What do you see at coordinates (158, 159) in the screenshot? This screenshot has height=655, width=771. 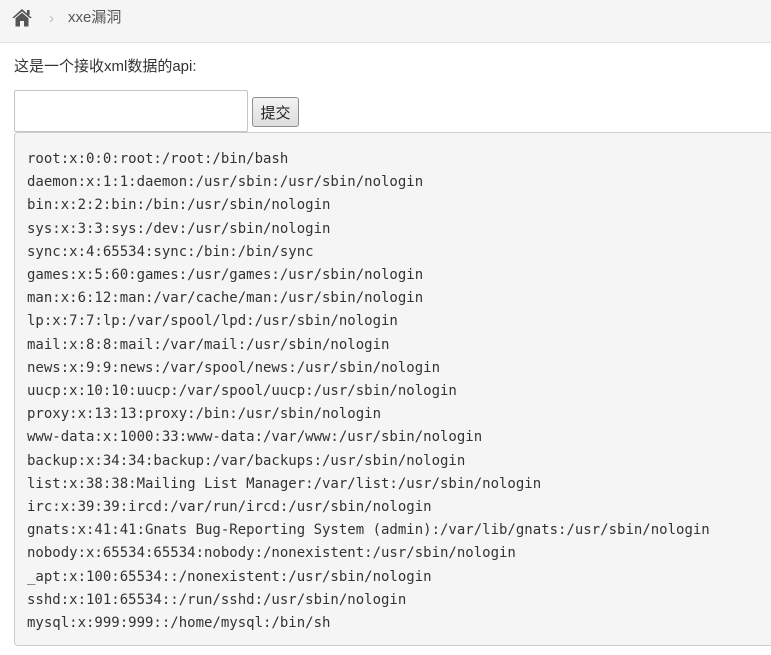 I see `output-line: root:x:0:0:root:/root:/bin/bash` at bounding box center [158, 159].